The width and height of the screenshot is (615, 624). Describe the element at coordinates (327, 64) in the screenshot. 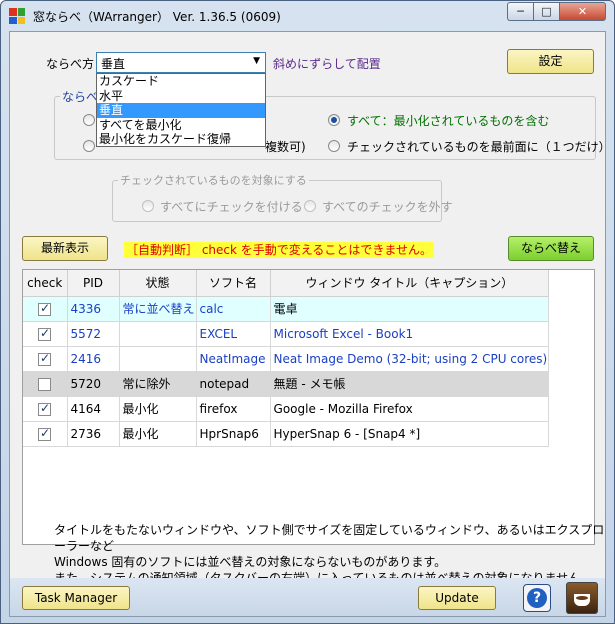

I see `arrange-note: 斜めにずらして配置` at that location.